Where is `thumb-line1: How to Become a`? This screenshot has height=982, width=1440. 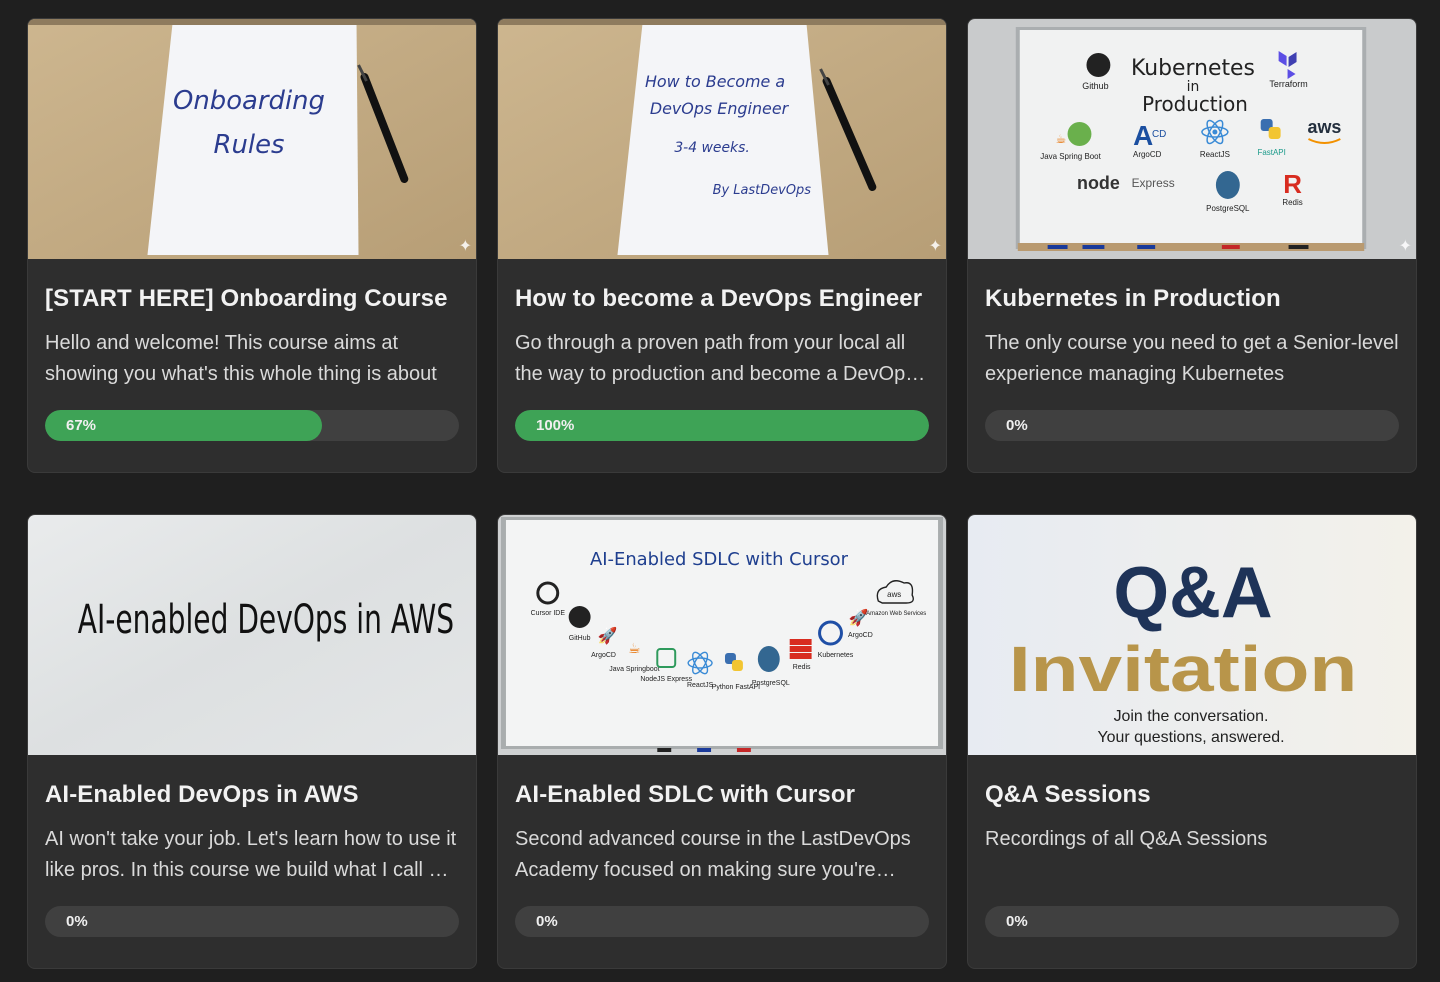
thumb-line1: How to Become a is located at coordinates (715, 81).